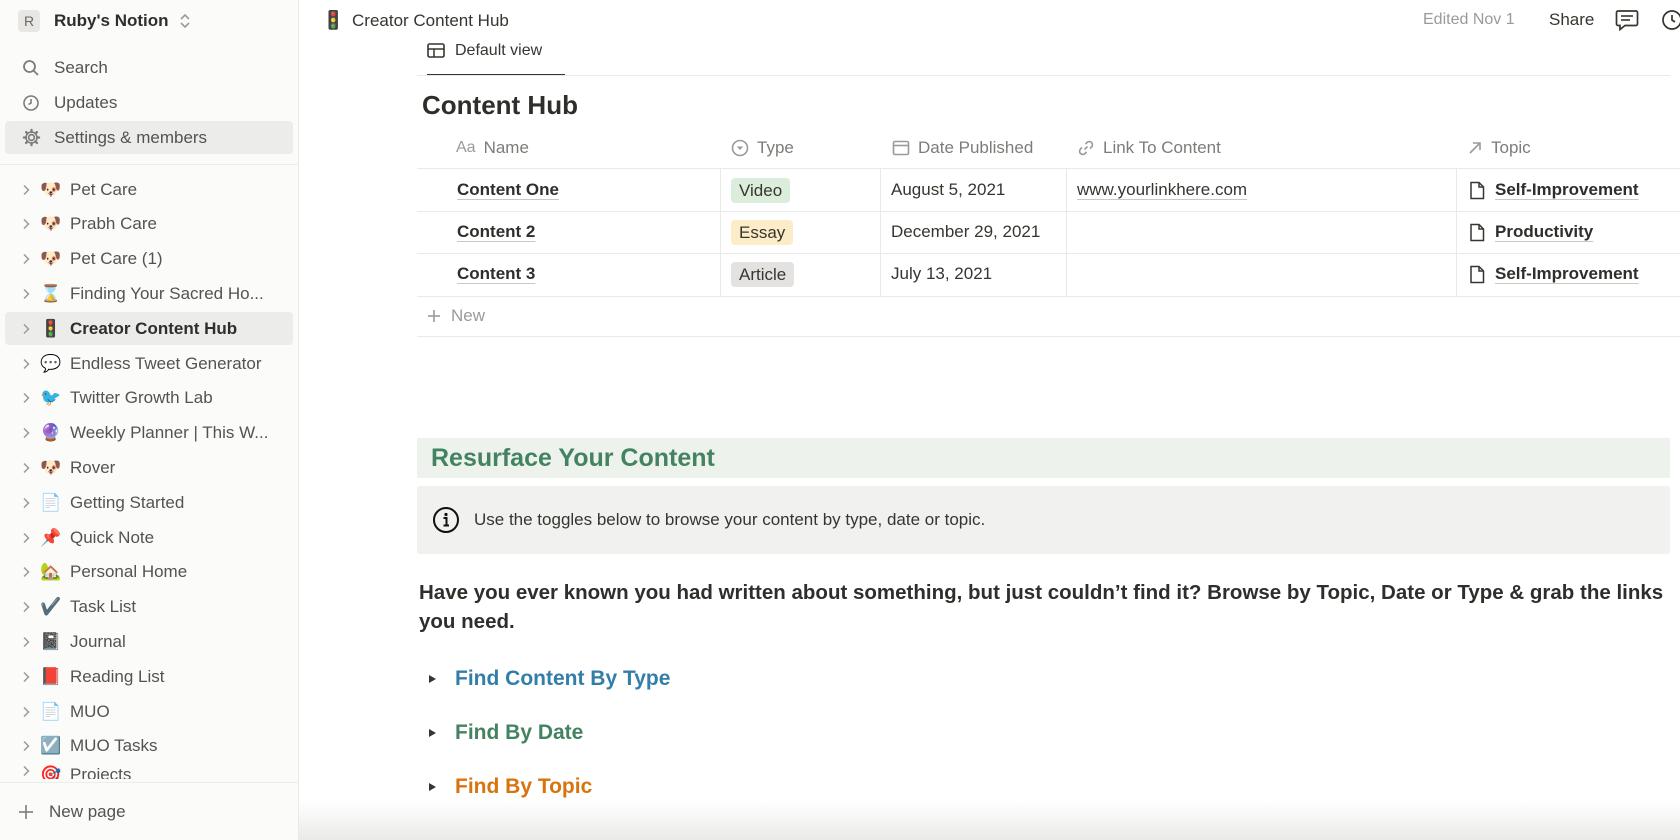 Image resolution: width=1680 pixels, height=840 pixels. What do you see at coordinates (762, 232) in the screenshot?
I see `type-tag: Essay` at bounding box center [762, 232].